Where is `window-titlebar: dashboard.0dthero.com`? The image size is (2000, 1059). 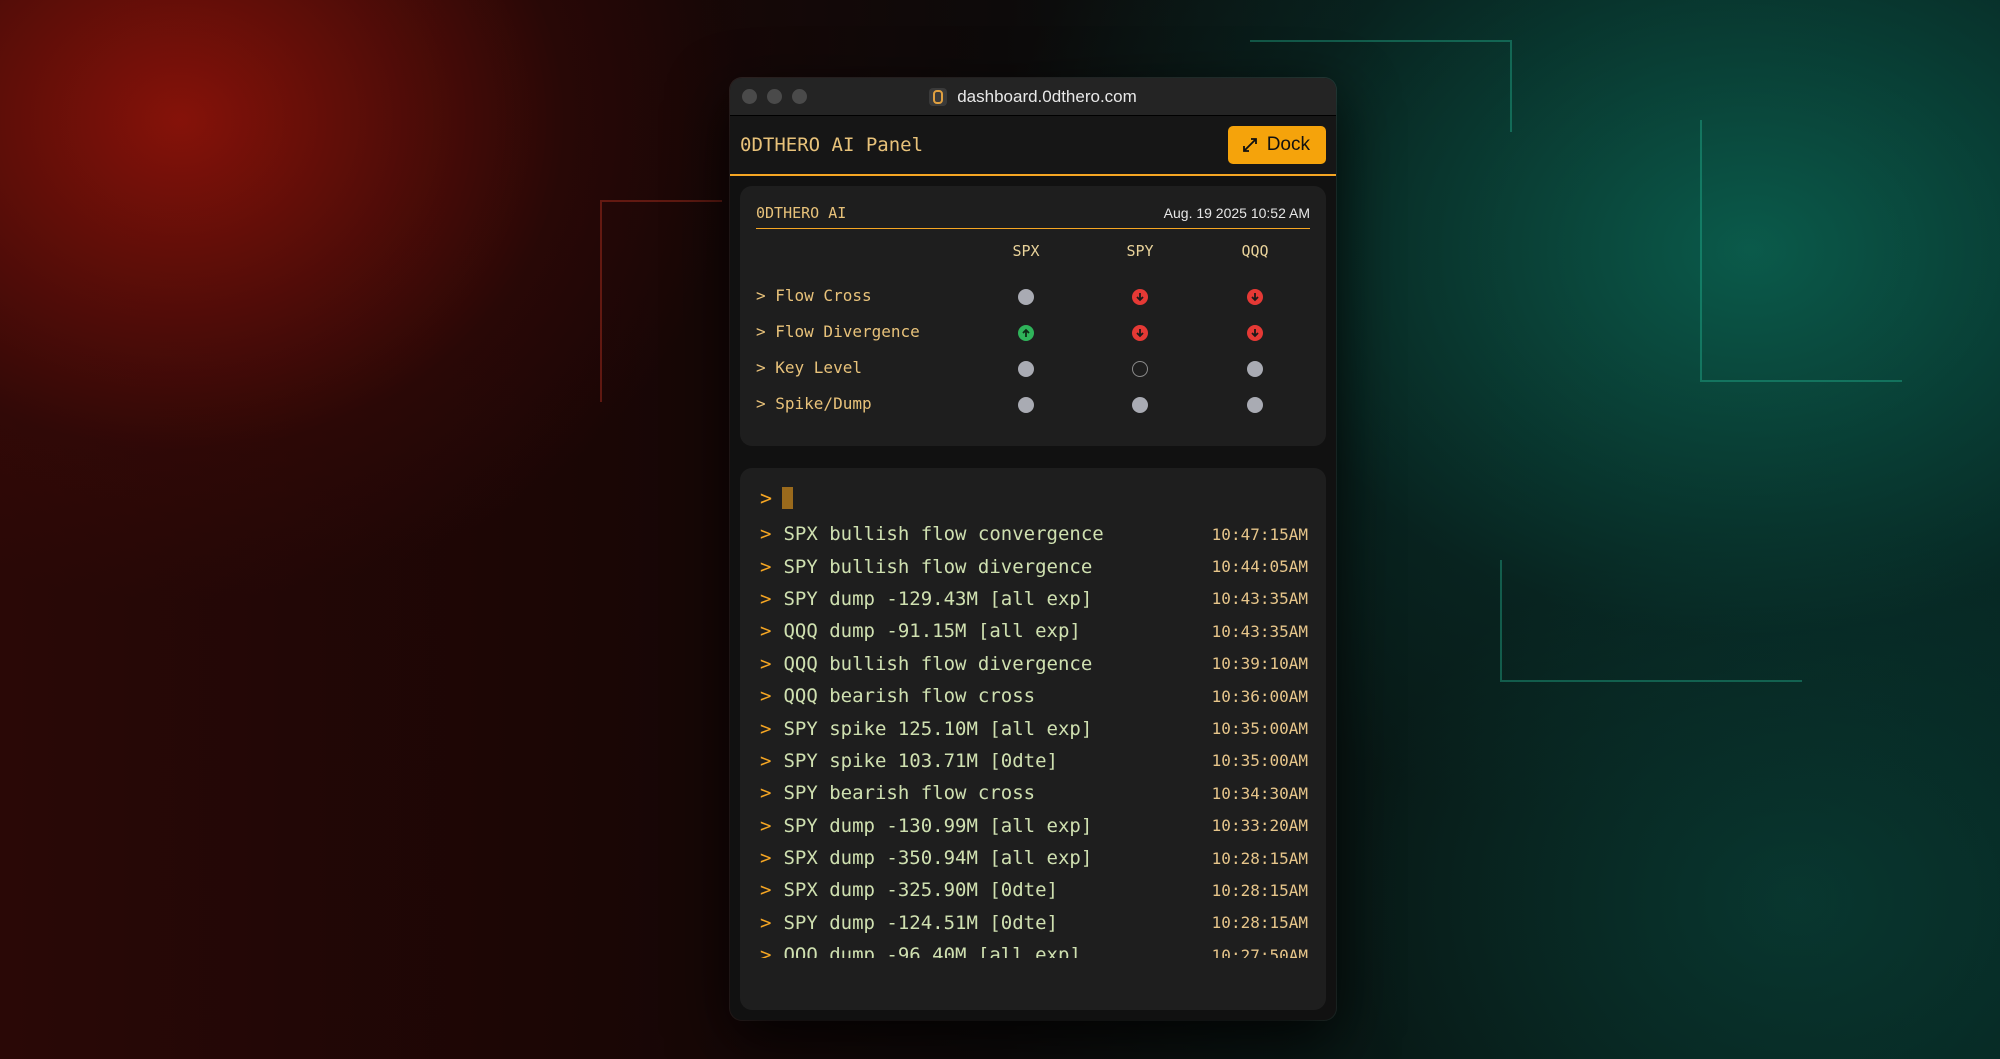 window-titlebar: dashboard.0dthero.com is located at coordinates (1033, 97).